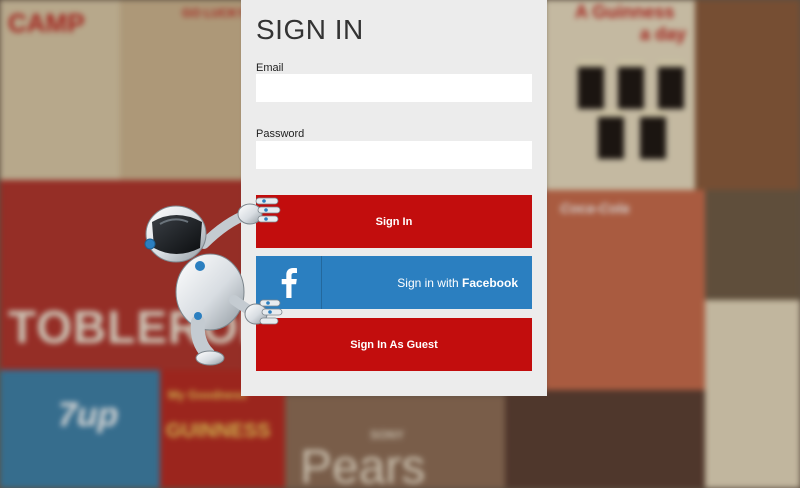 This screenshot has width=800, height=488. What do you see at coordinates (280, 134) in the screenshot?
I see `password-label: Password` at bounding box center [280, 134].